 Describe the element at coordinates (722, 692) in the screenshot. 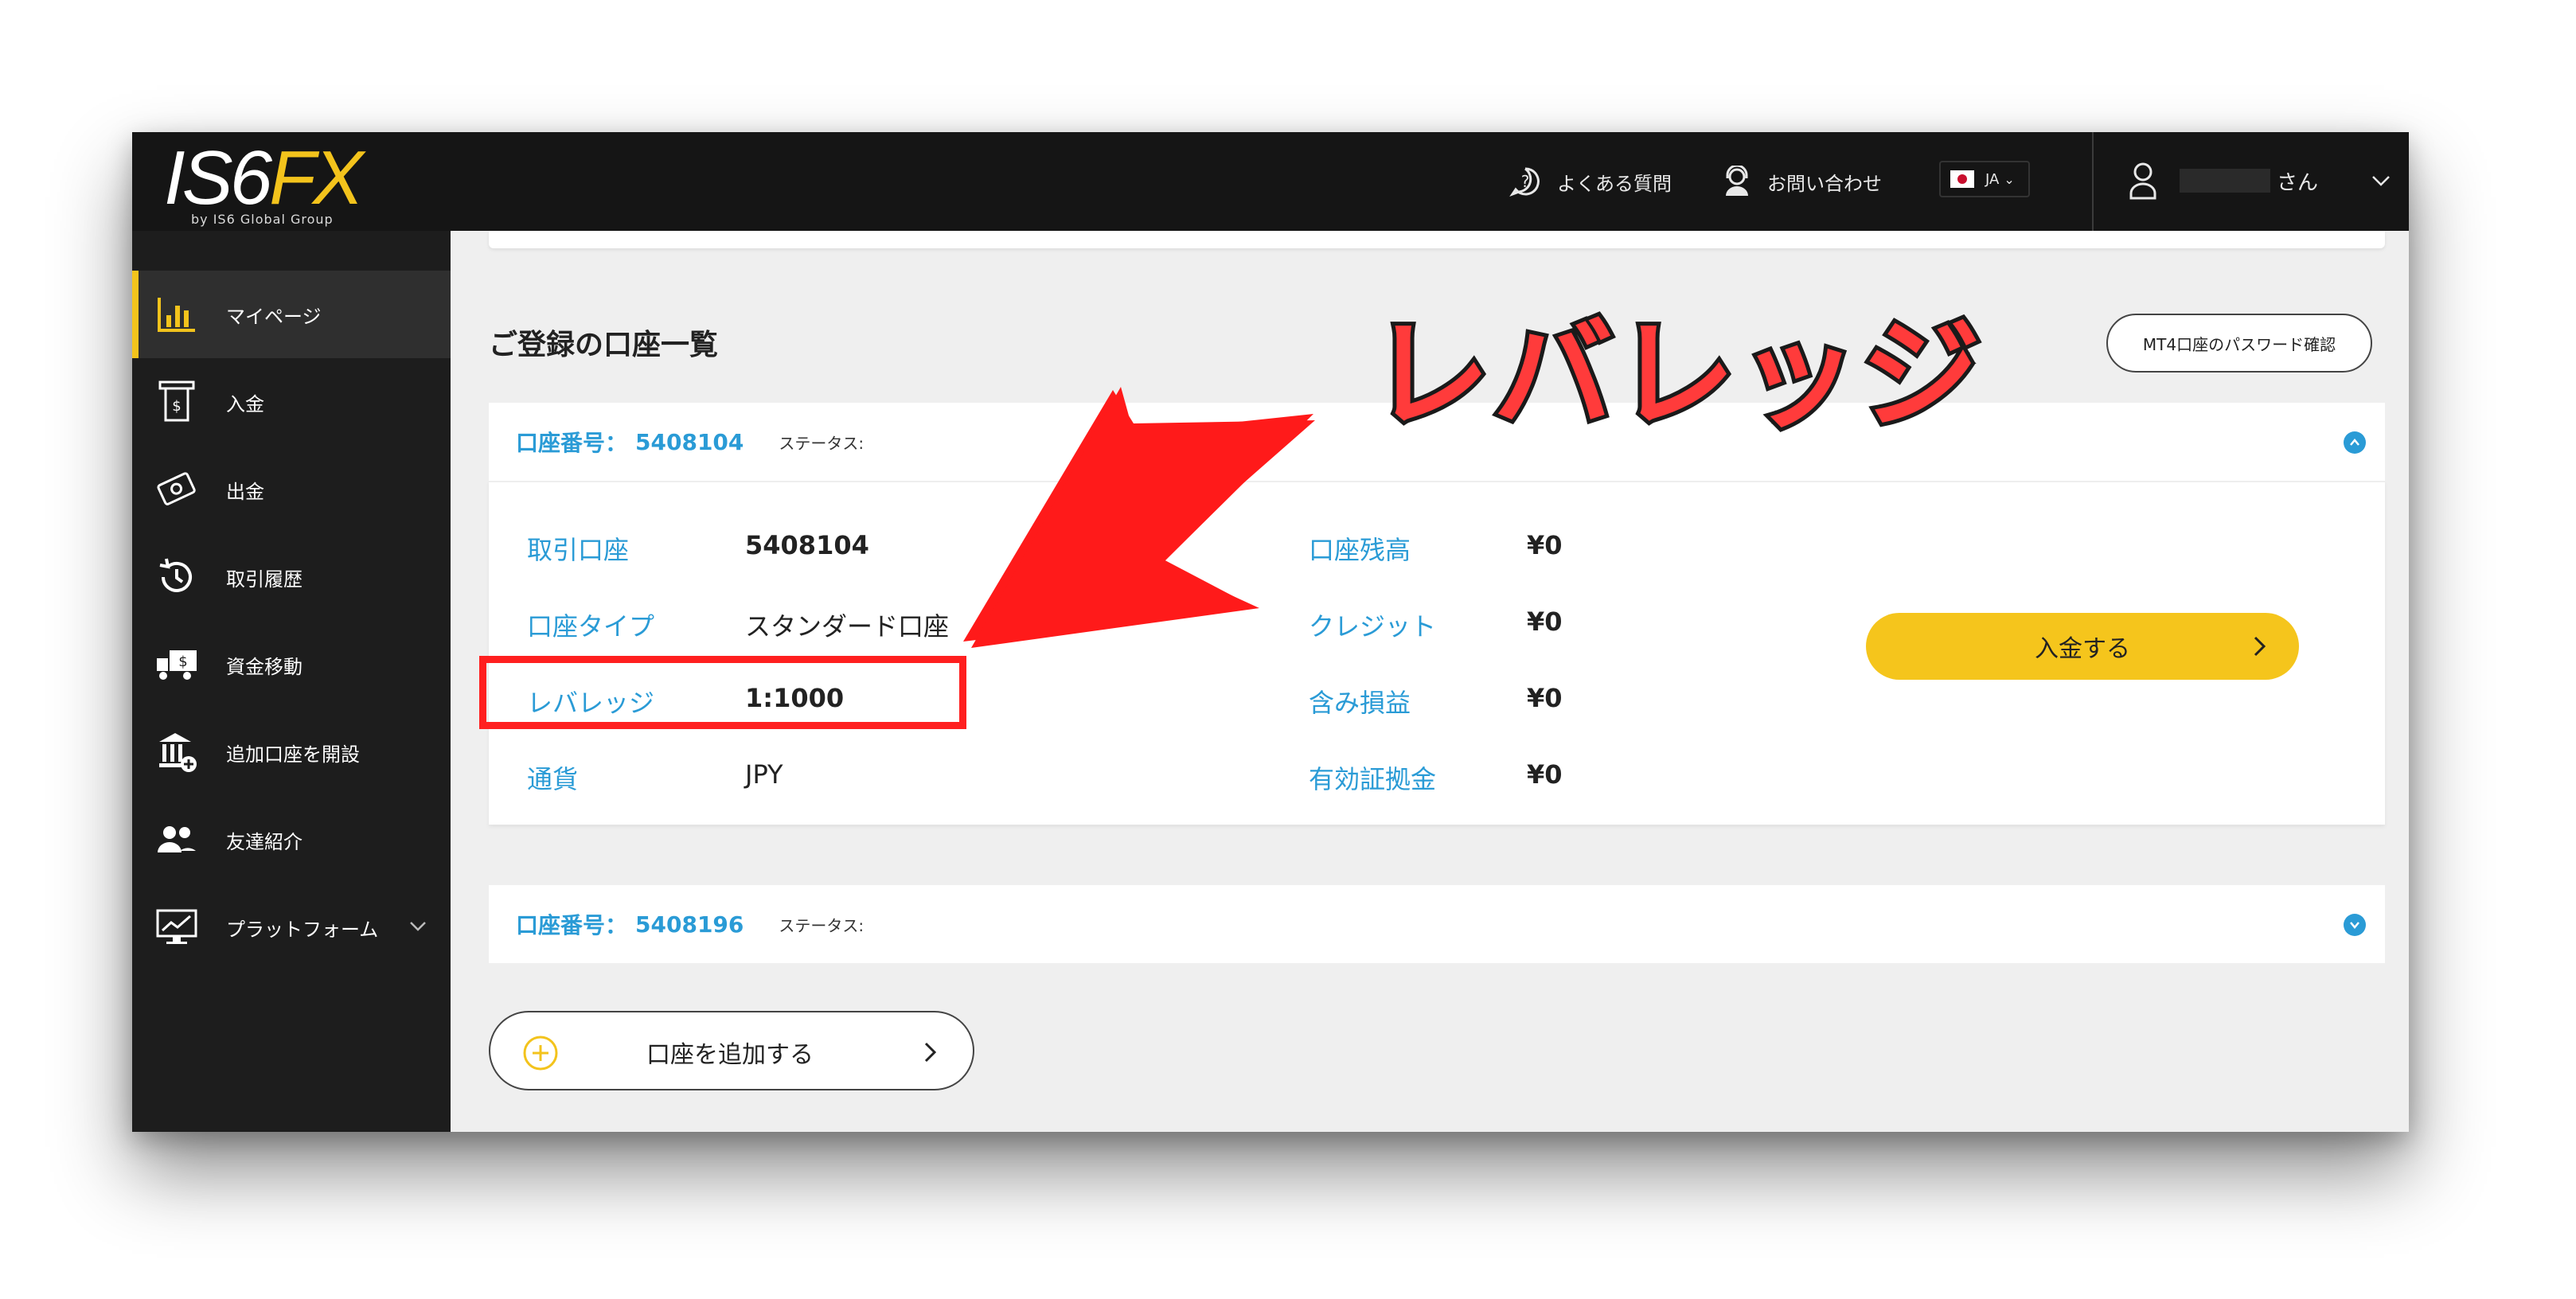

I see `annotation-highlight-box` at that location.